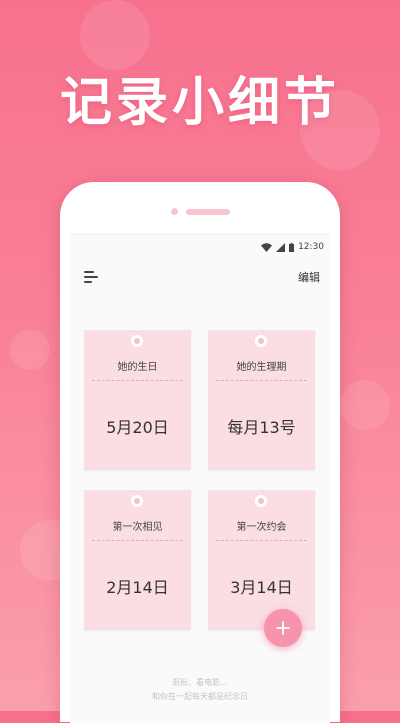  I want to click on plus-icon, so click(283, 628).